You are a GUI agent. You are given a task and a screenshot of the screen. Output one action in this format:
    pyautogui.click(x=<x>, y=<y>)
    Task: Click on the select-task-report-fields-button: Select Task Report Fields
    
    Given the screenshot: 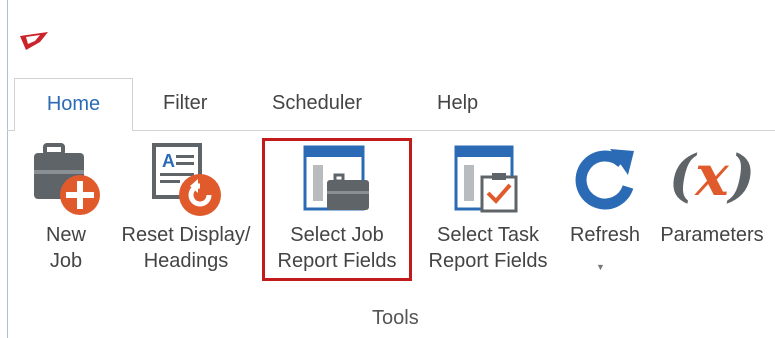 What is the action you would take?
    pyautogui.click(x=488, y=212)
    